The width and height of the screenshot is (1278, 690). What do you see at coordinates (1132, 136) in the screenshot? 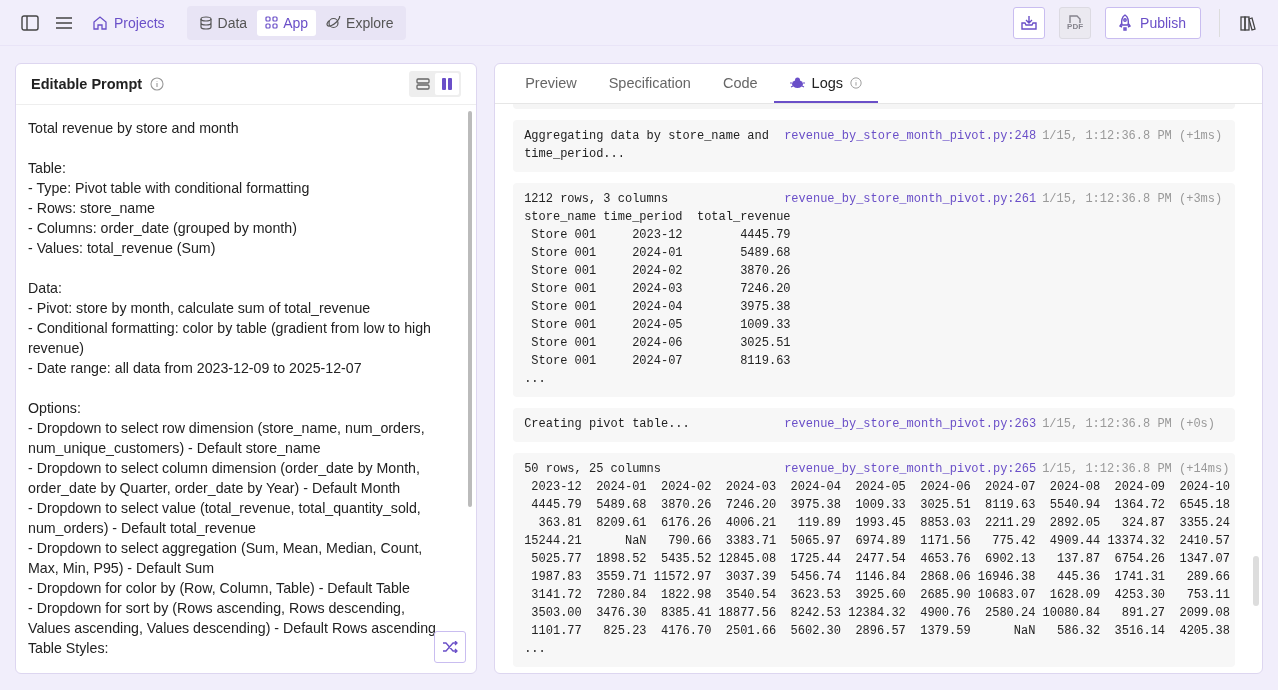
I see `log-timestamp: 1/15, 1:12:36.8 PM (+1ms)` at bounding box center [1132, 136].